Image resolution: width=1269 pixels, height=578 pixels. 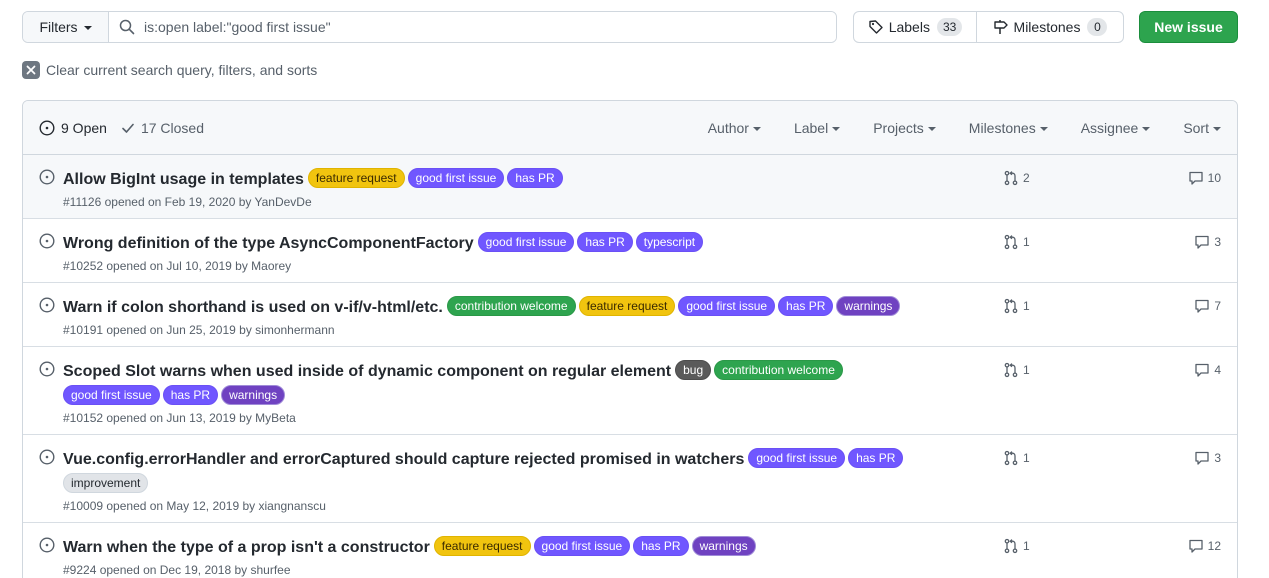 What do you see at coordinates (1109, 127) in the screenshot?
I see `assignee-menu-label: Assignee` at bounding box center [1109, 127].